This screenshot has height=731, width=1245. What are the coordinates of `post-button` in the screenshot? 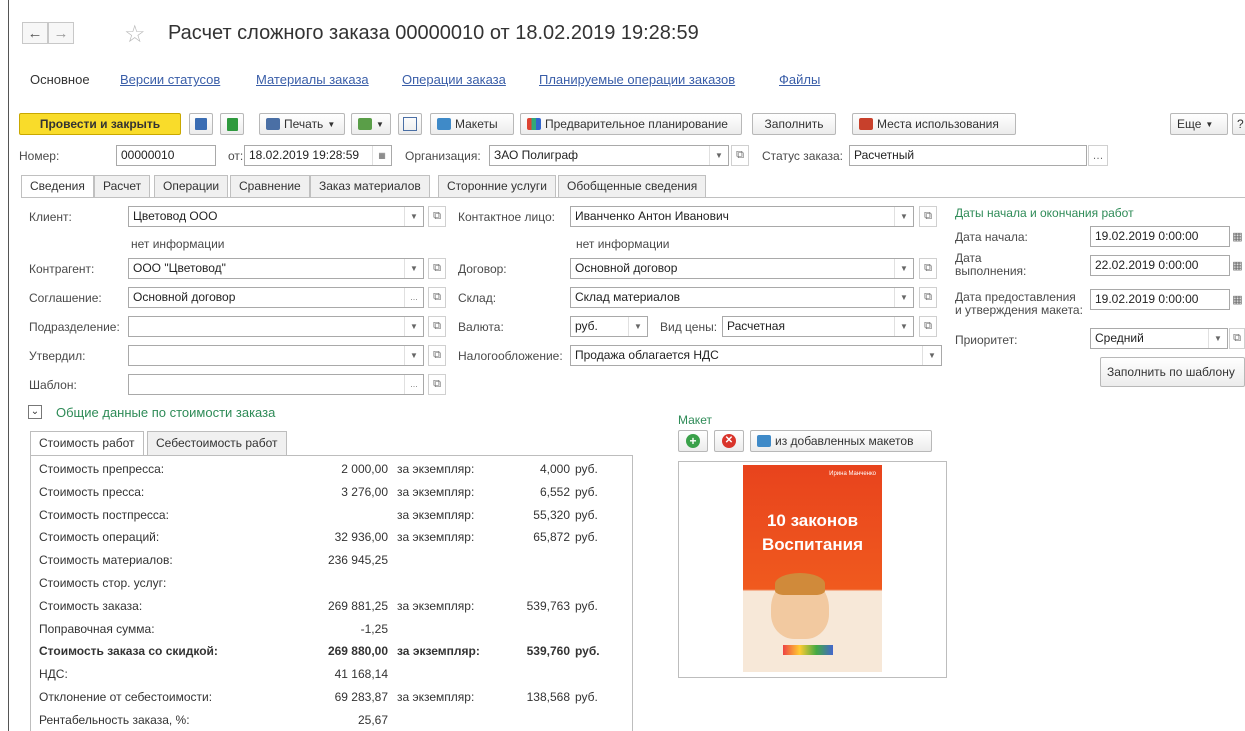 It's located at (232, 124).